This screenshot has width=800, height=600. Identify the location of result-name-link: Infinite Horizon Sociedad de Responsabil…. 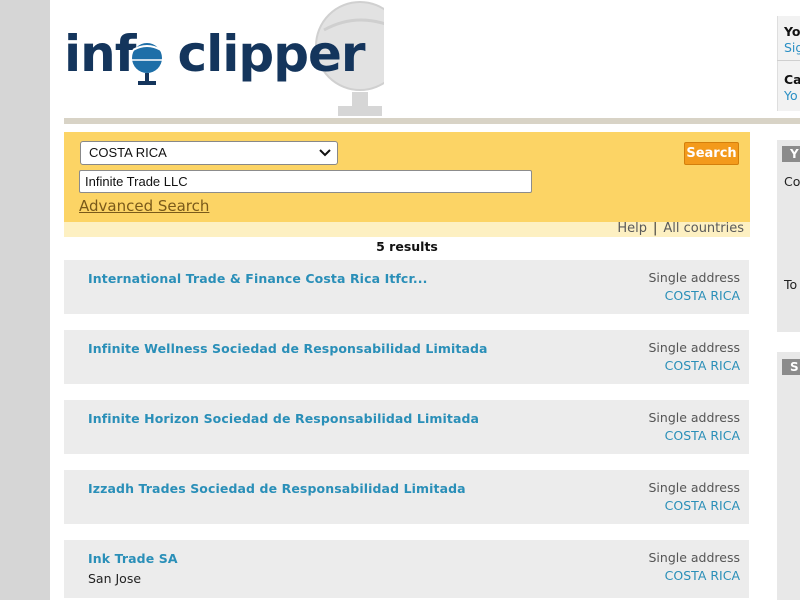
(283, 418).